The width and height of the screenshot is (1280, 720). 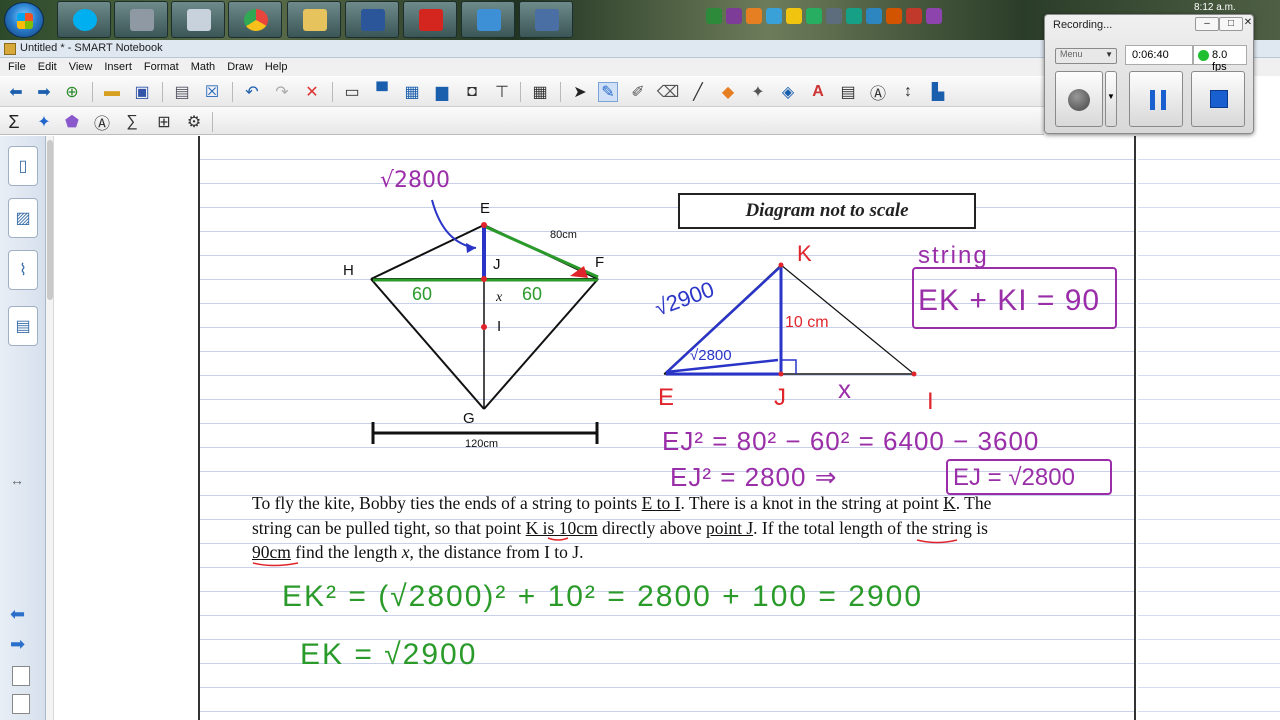 What do you see at coordinates (953, 255) in the screenshot?
I see `hw-string: string` at bounding box center [953, 255].